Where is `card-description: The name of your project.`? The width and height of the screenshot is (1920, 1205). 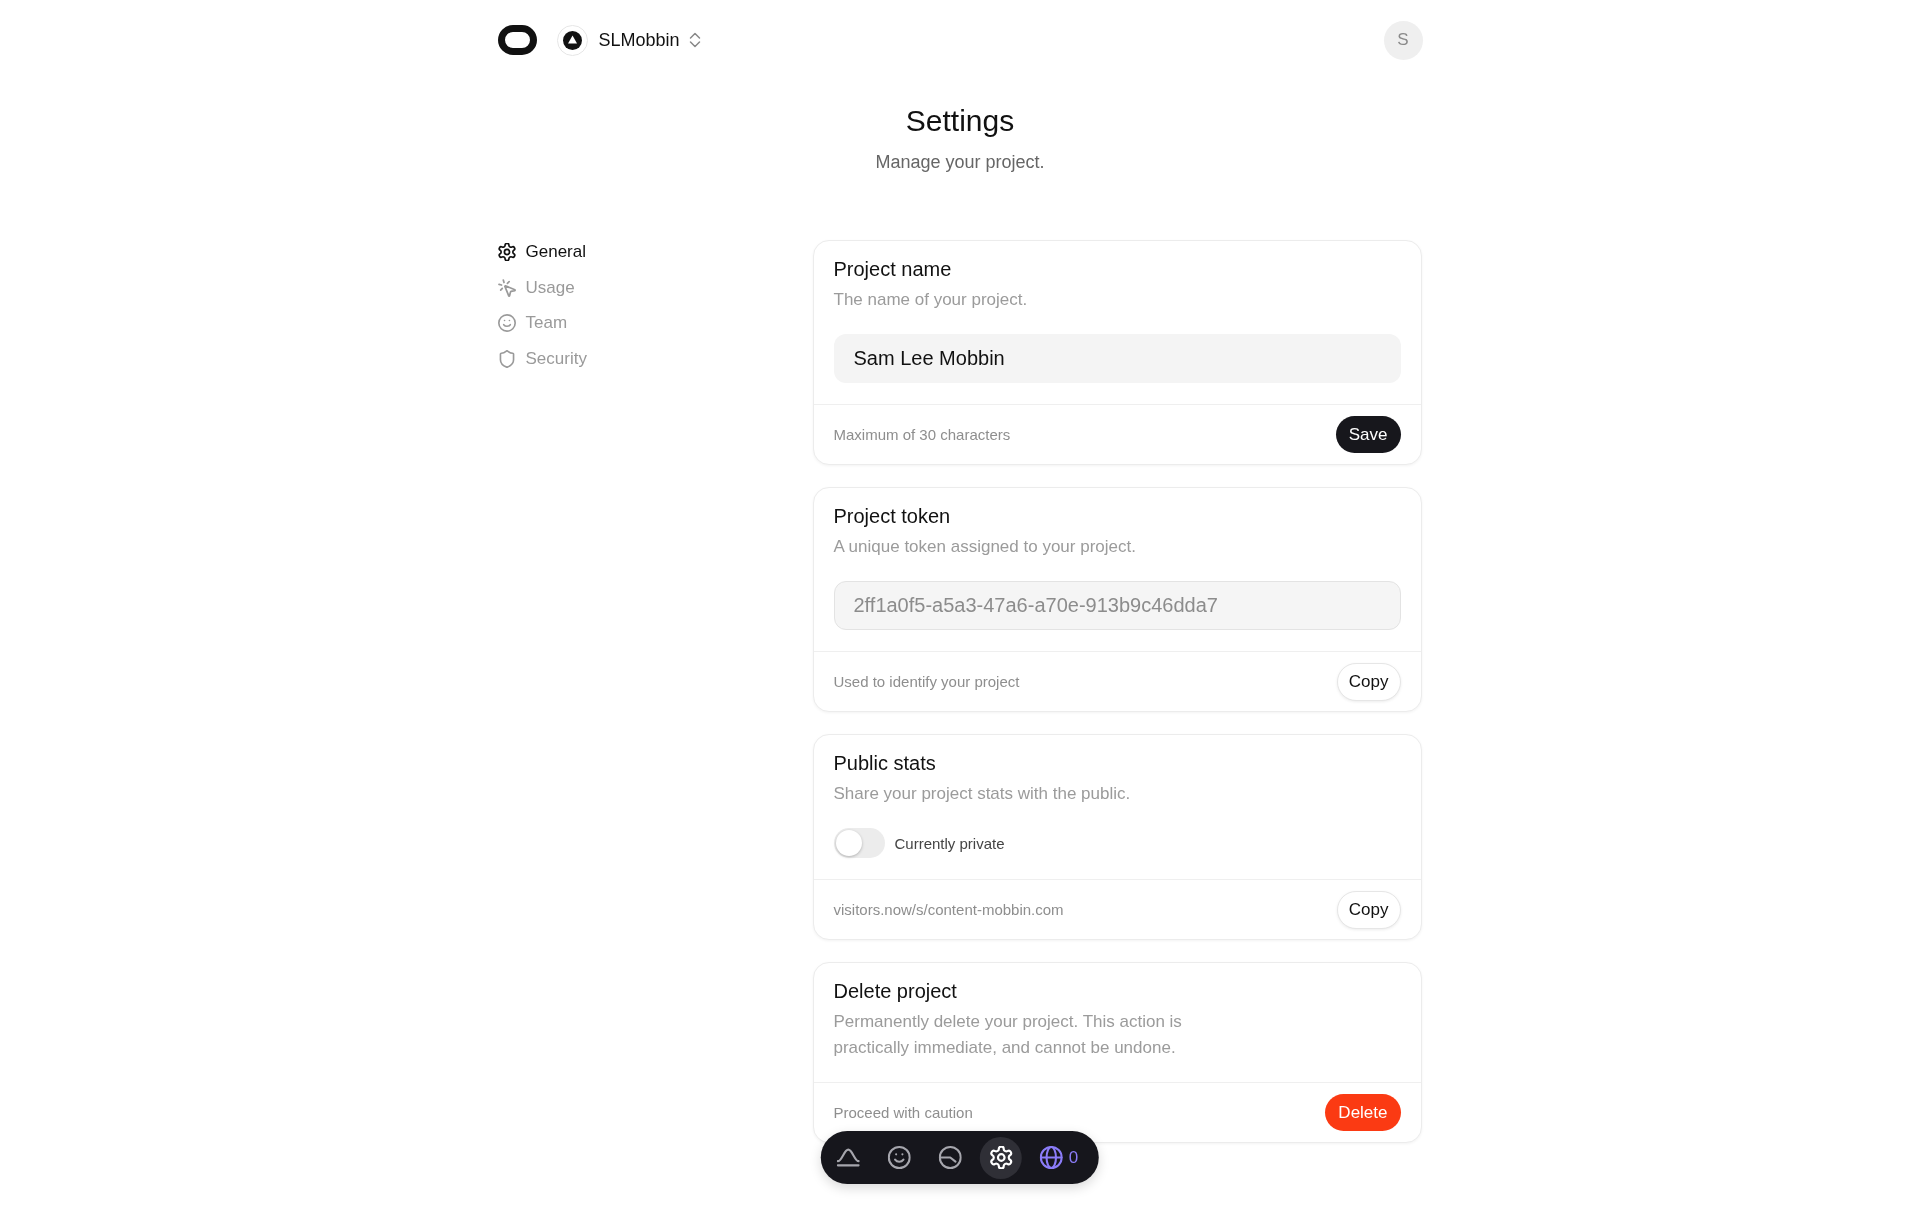 card-description: The name of your project. is located at coordinates (931, 300).